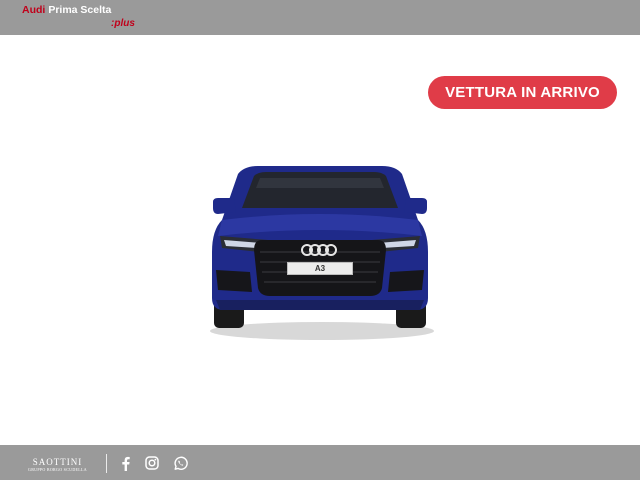  What do you see at coordinates (57, 462) in the screenshot?
I see `dealer-name: SAOTTINI` at bounding box center [57, 462].